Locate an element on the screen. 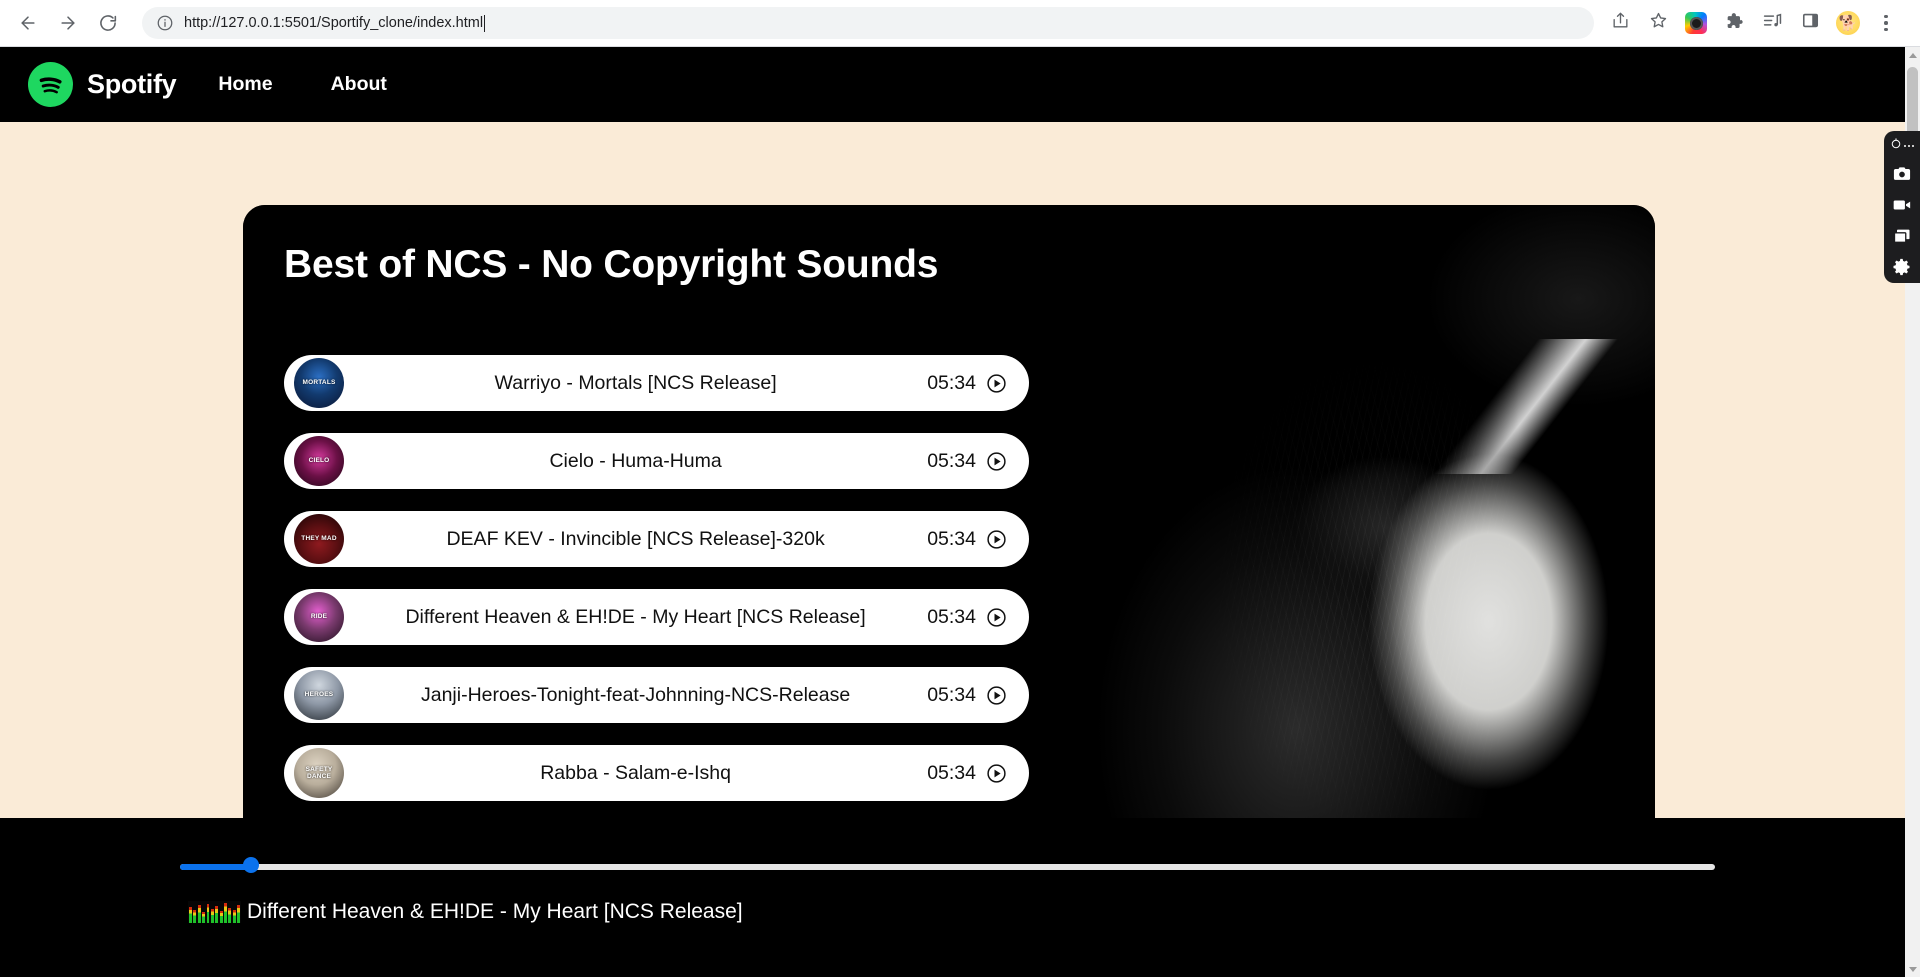  album-cover-icon: RIDE is located at coordinates (319, 617).